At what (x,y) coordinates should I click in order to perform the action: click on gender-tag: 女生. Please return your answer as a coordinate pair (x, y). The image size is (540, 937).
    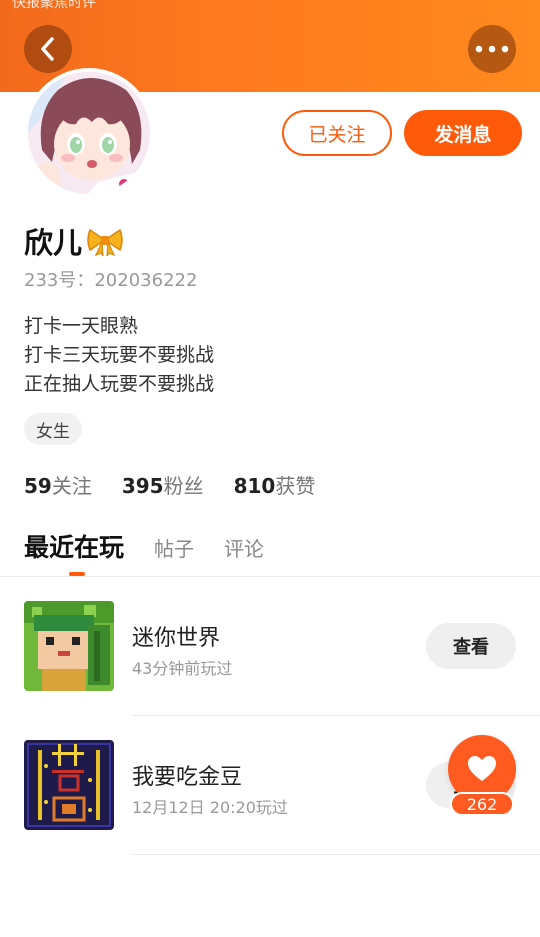
    Looking at the image, I should click on (53, 429).